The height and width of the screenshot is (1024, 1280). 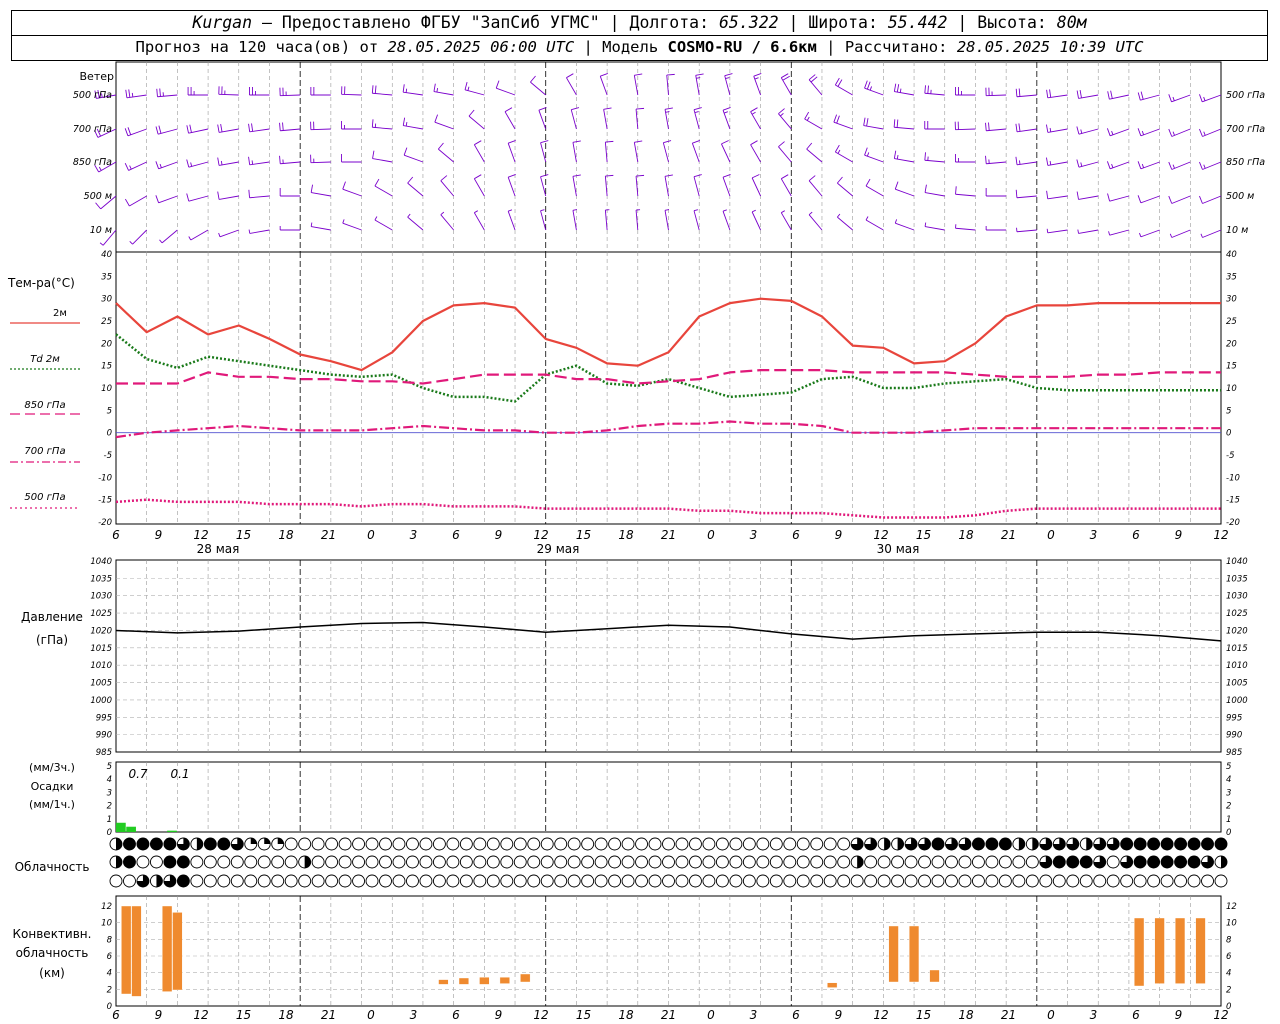 I want to click on cloud-fill, so click(x=1005, y=844).